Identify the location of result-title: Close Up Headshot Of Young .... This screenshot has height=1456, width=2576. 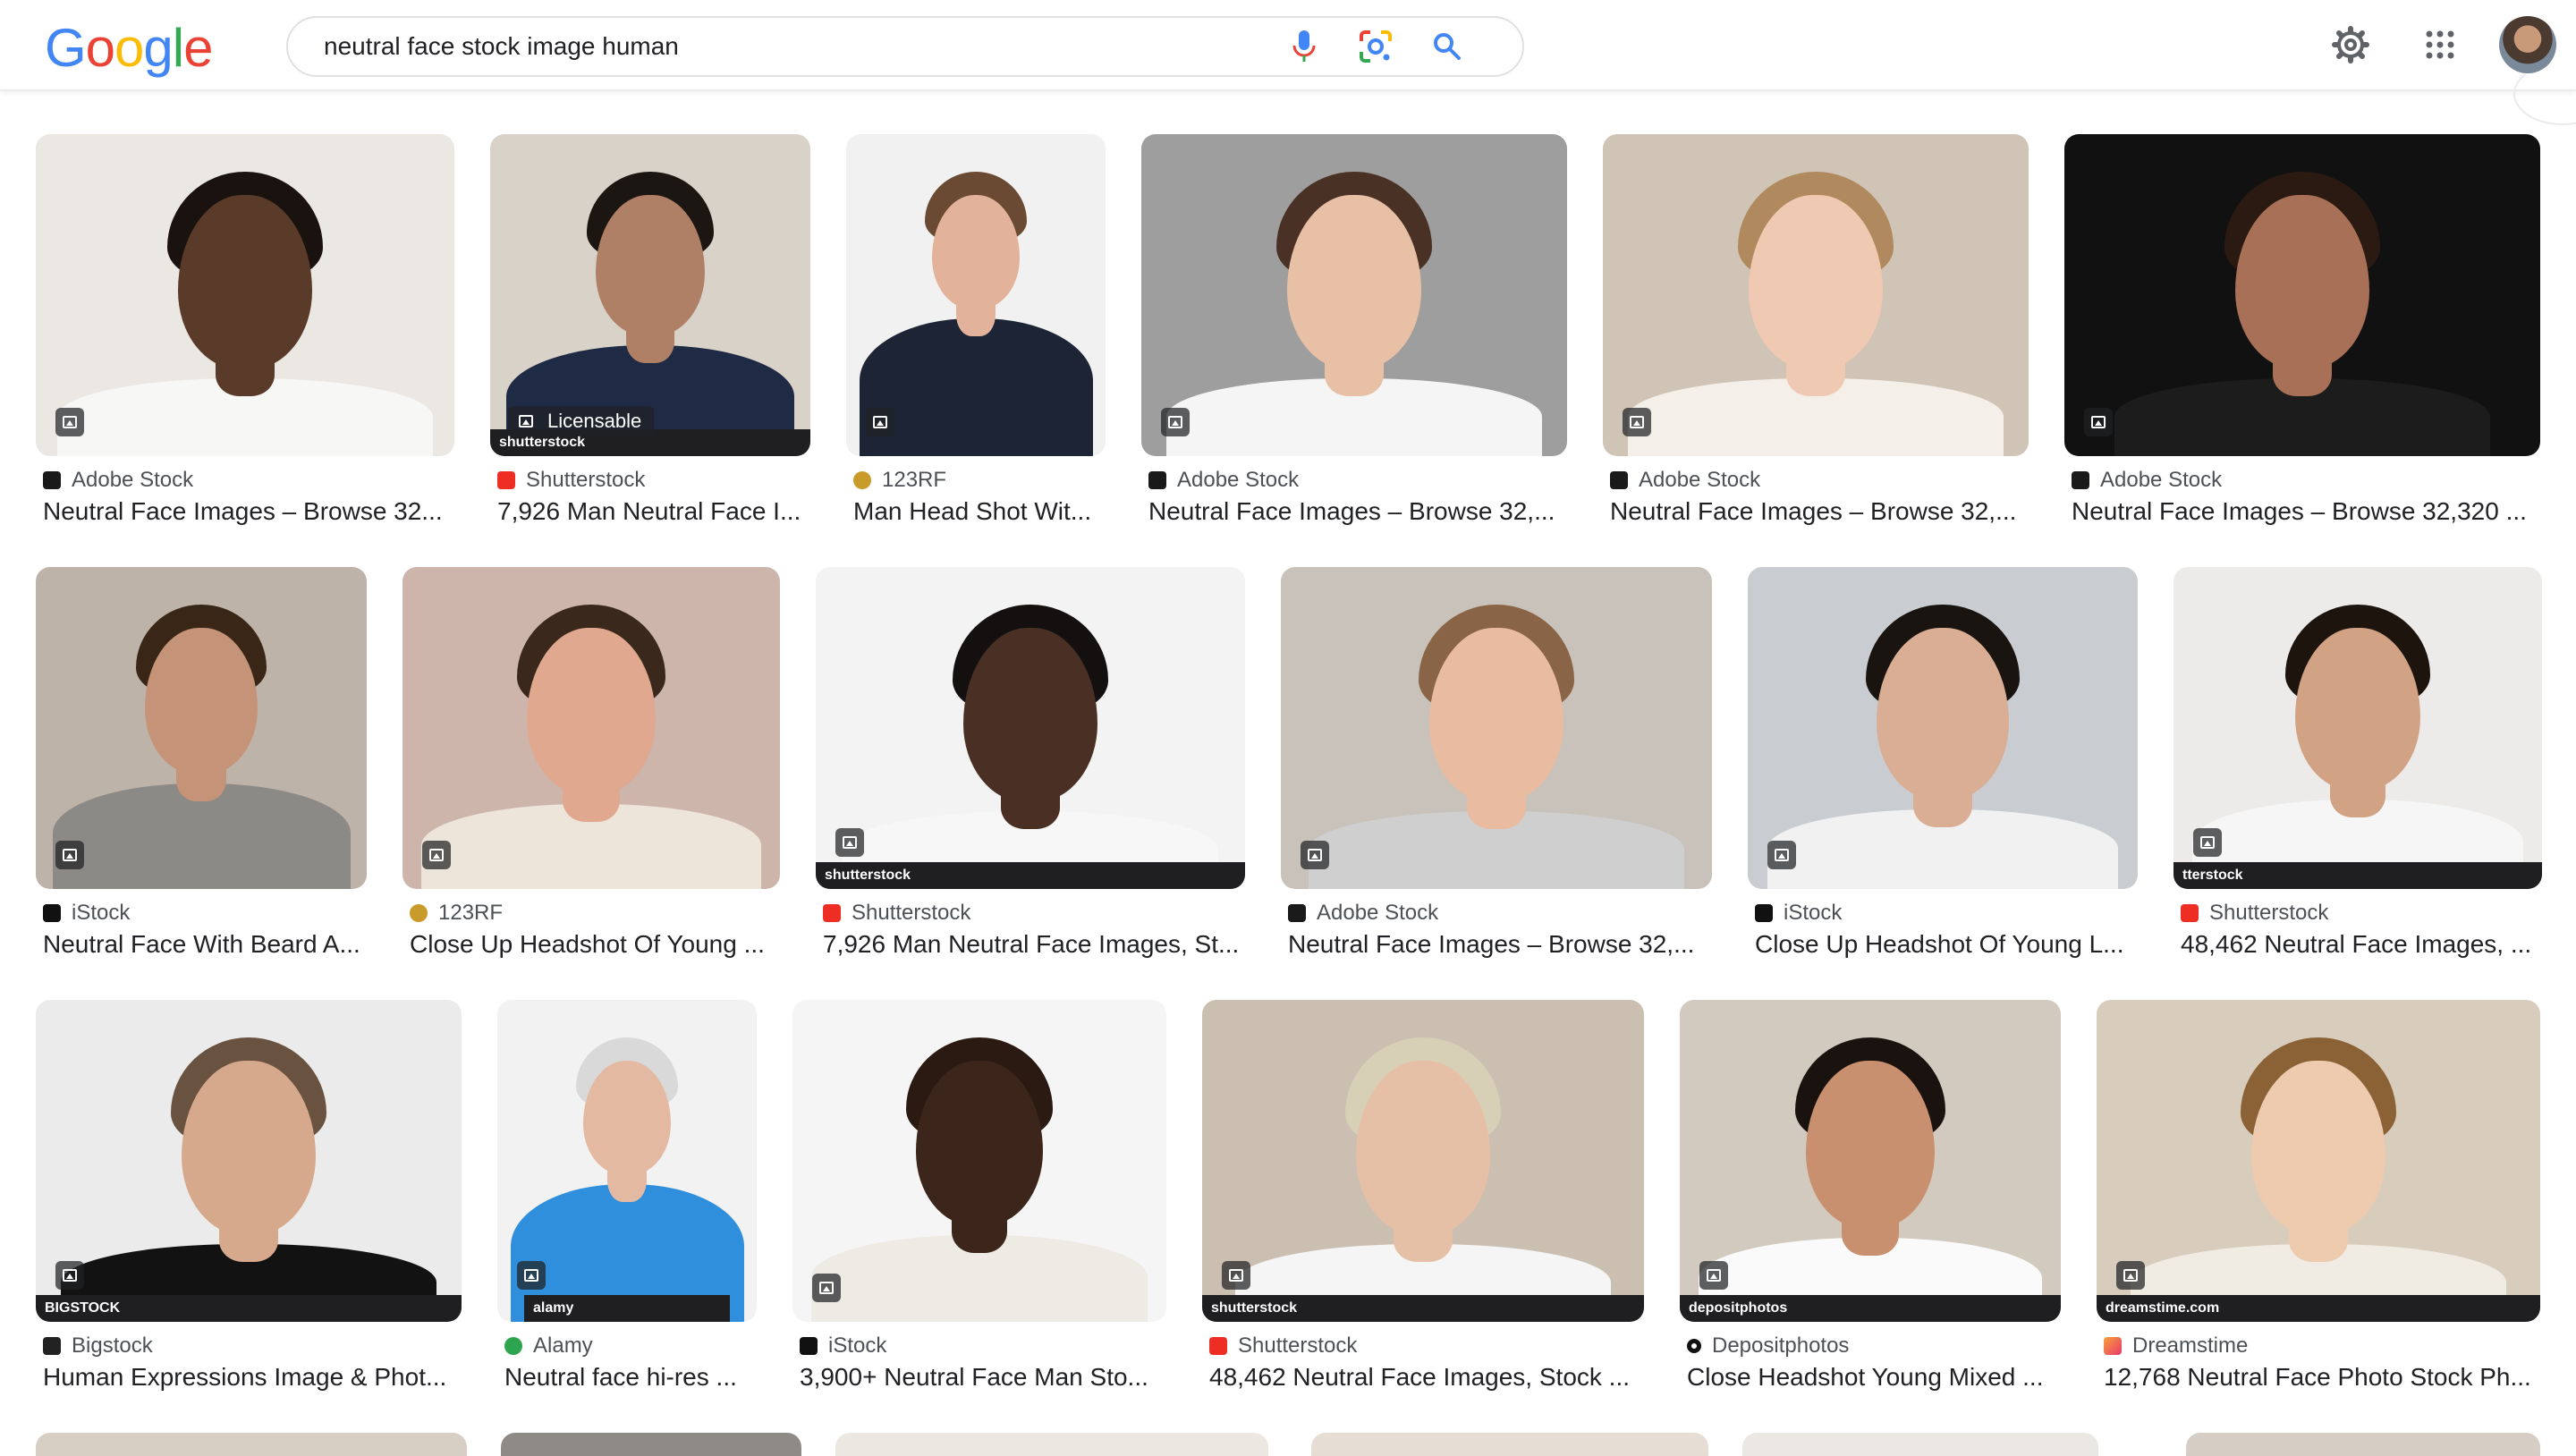
(595, 944).